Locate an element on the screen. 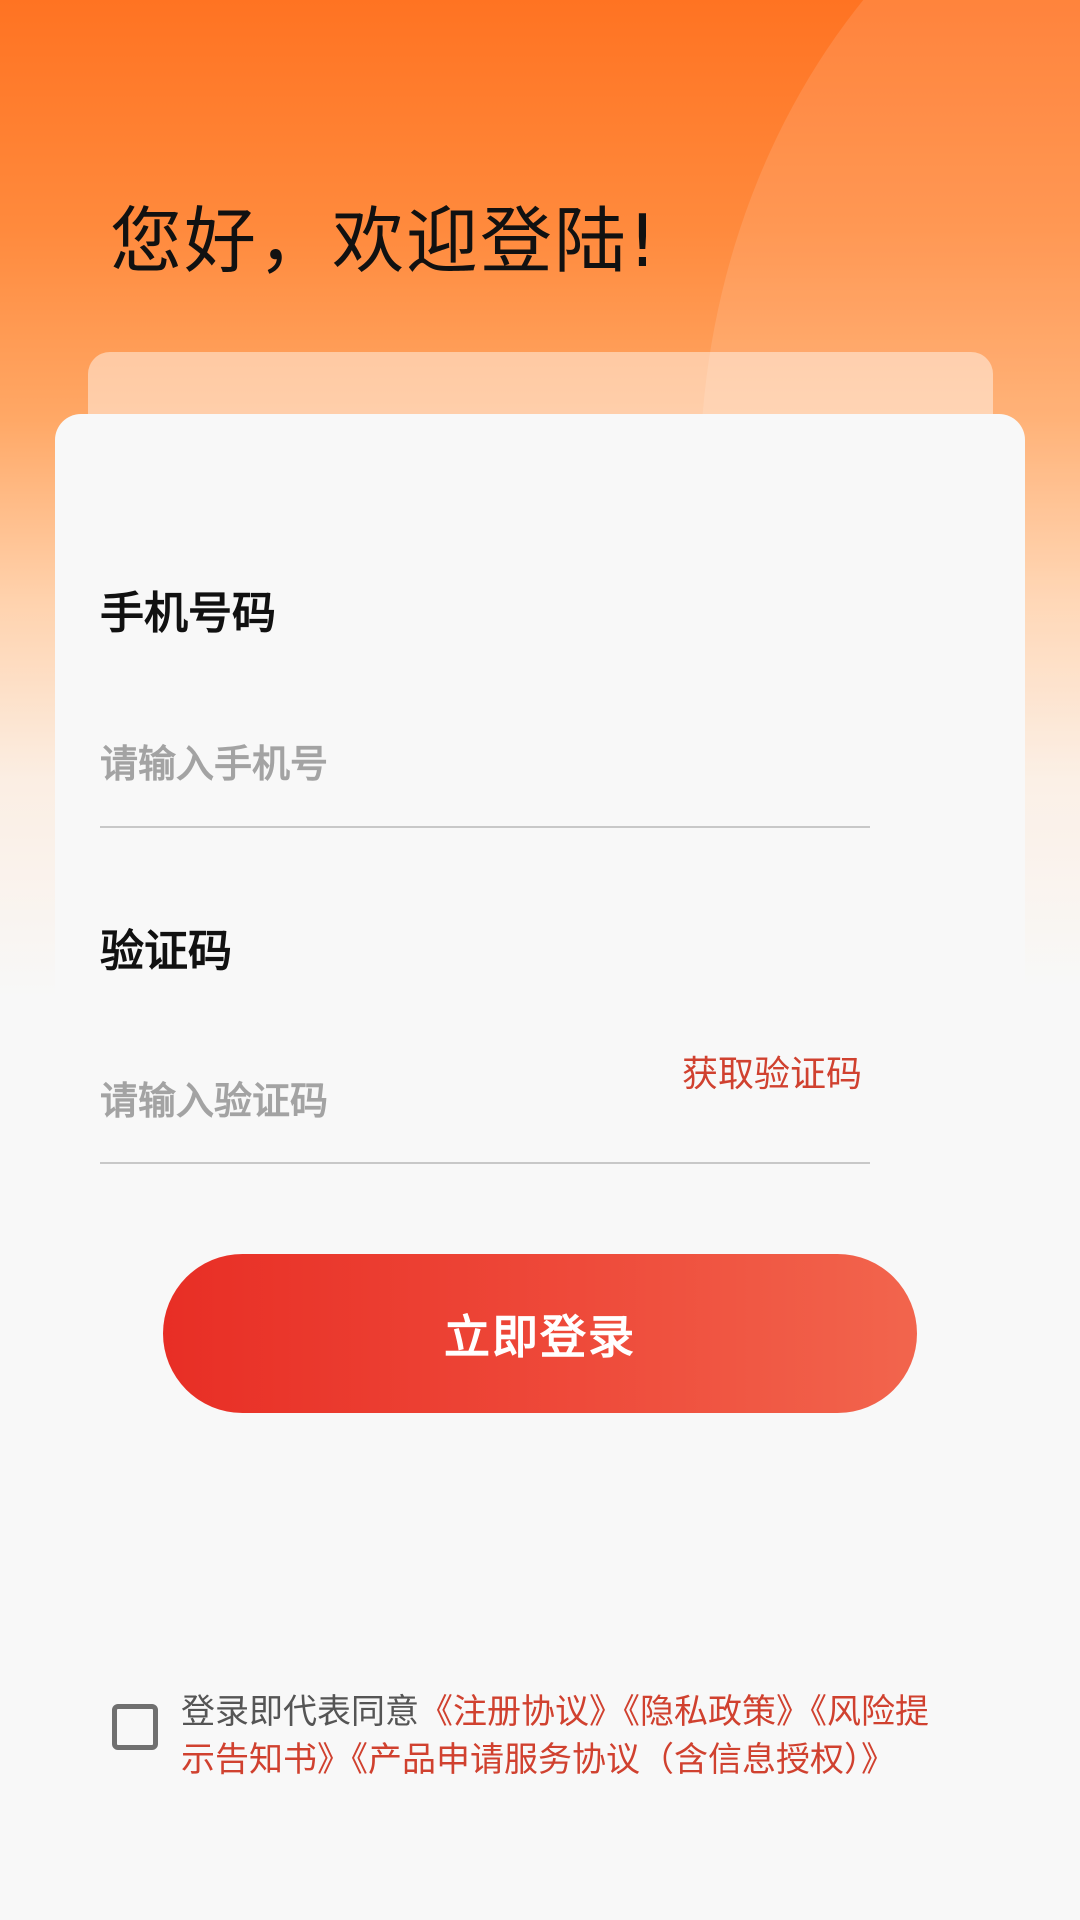  login-button: 立即登录 is located at coordinates (540, 1333).